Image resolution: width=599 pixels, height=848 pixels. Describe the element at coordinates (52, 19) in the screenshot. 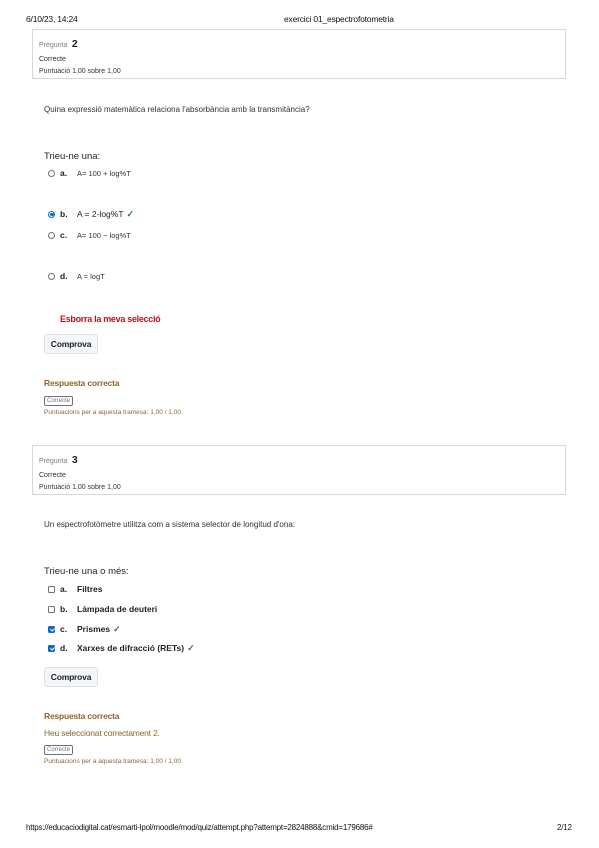

I see `print-datetime: 6/10/23, 14:24` at that location.